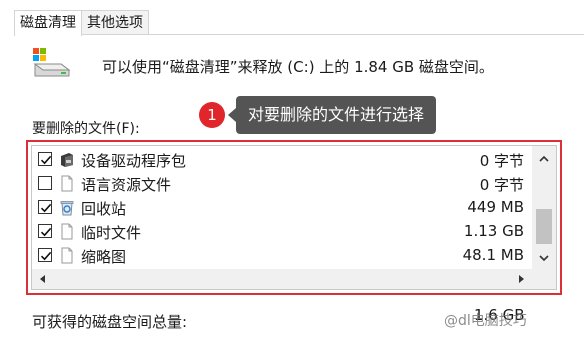 The height and width of the screenshot is (340, 584). What do you see at coordinates (282, 160) in the screenshot?
I see `list-item-driver-packages: 设备驱动程序包 0 字节` at bounding box center [282, 160].